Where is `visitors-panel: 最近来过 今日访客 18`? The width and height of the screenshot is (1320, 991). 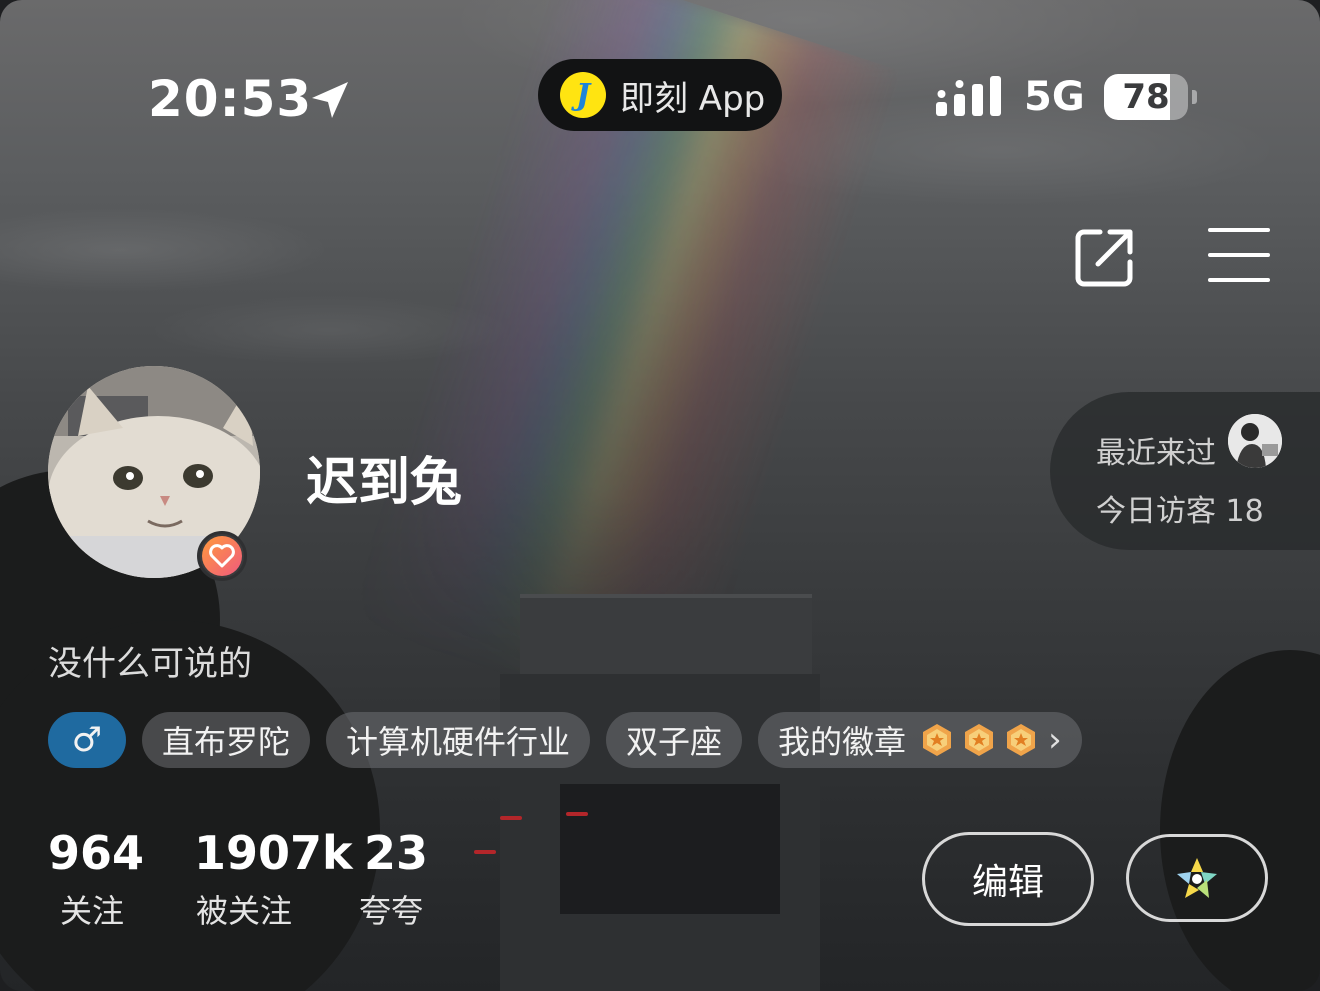 visitors-panel: 最近来过 今日访客 18 is located at coordinates (1185, 471).